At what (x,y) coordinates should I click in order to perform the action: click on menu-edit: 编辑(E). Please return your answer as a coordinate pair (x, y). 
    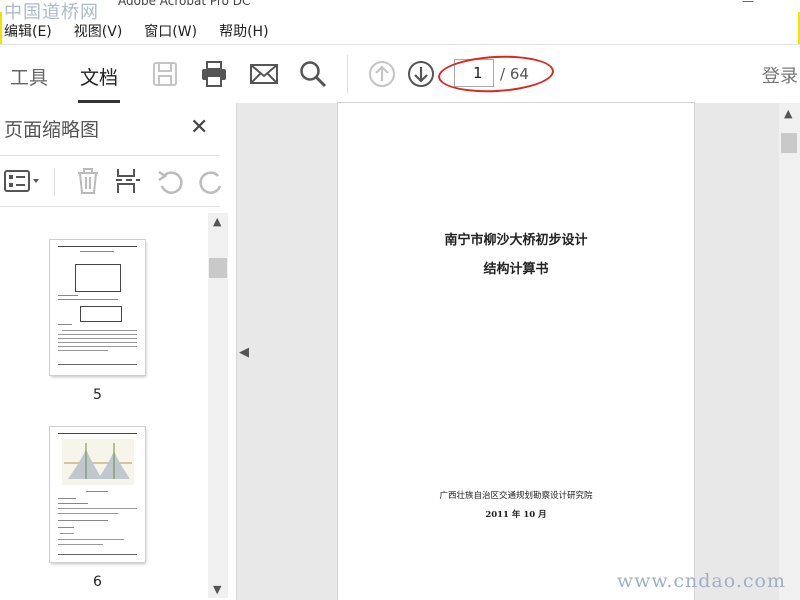
    Looking at the image, I should click on (28, 31).